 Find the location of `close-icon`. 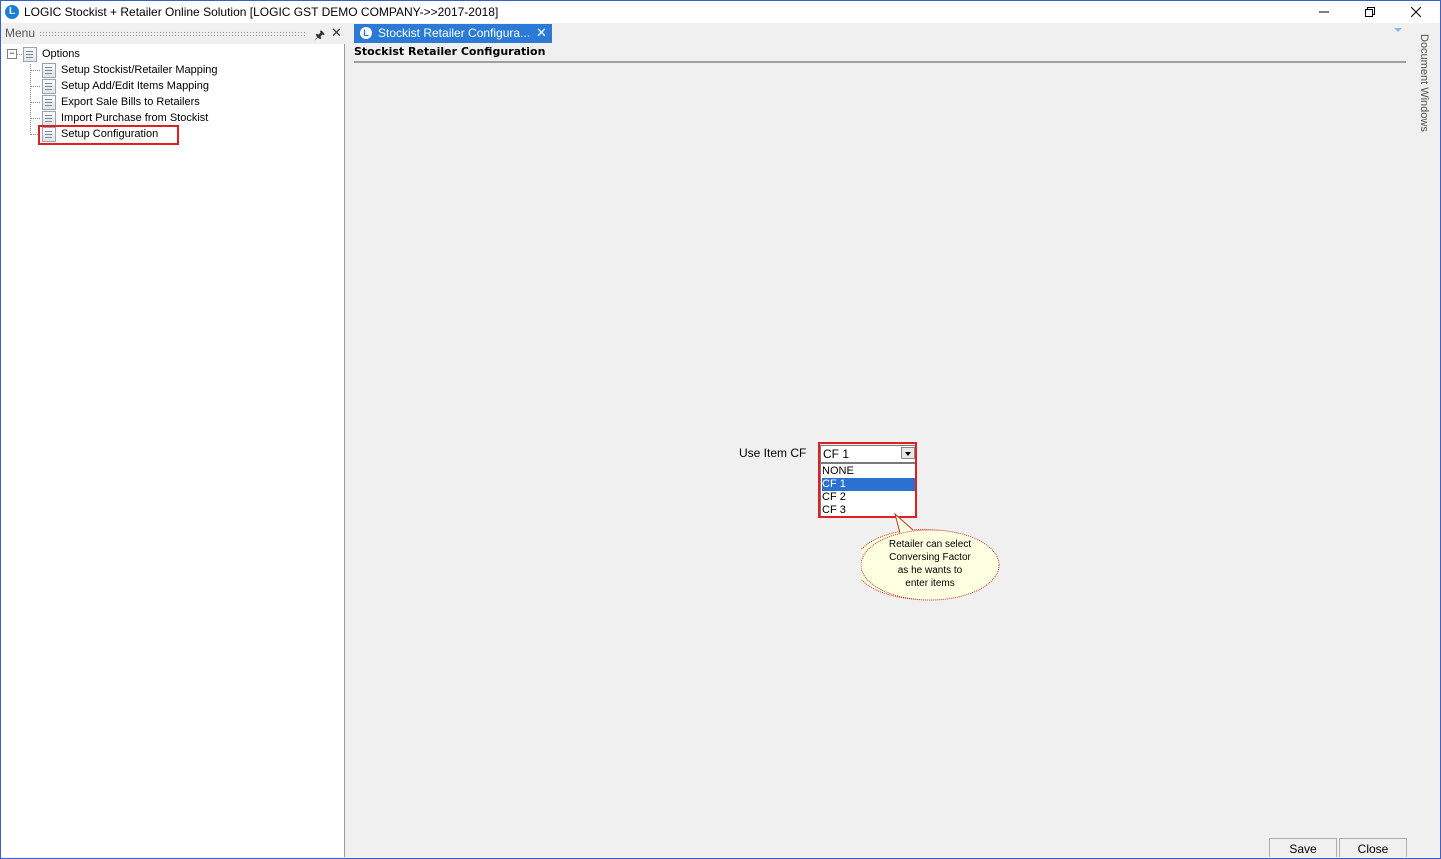

close-icon is located at coordinates (1416, 12).